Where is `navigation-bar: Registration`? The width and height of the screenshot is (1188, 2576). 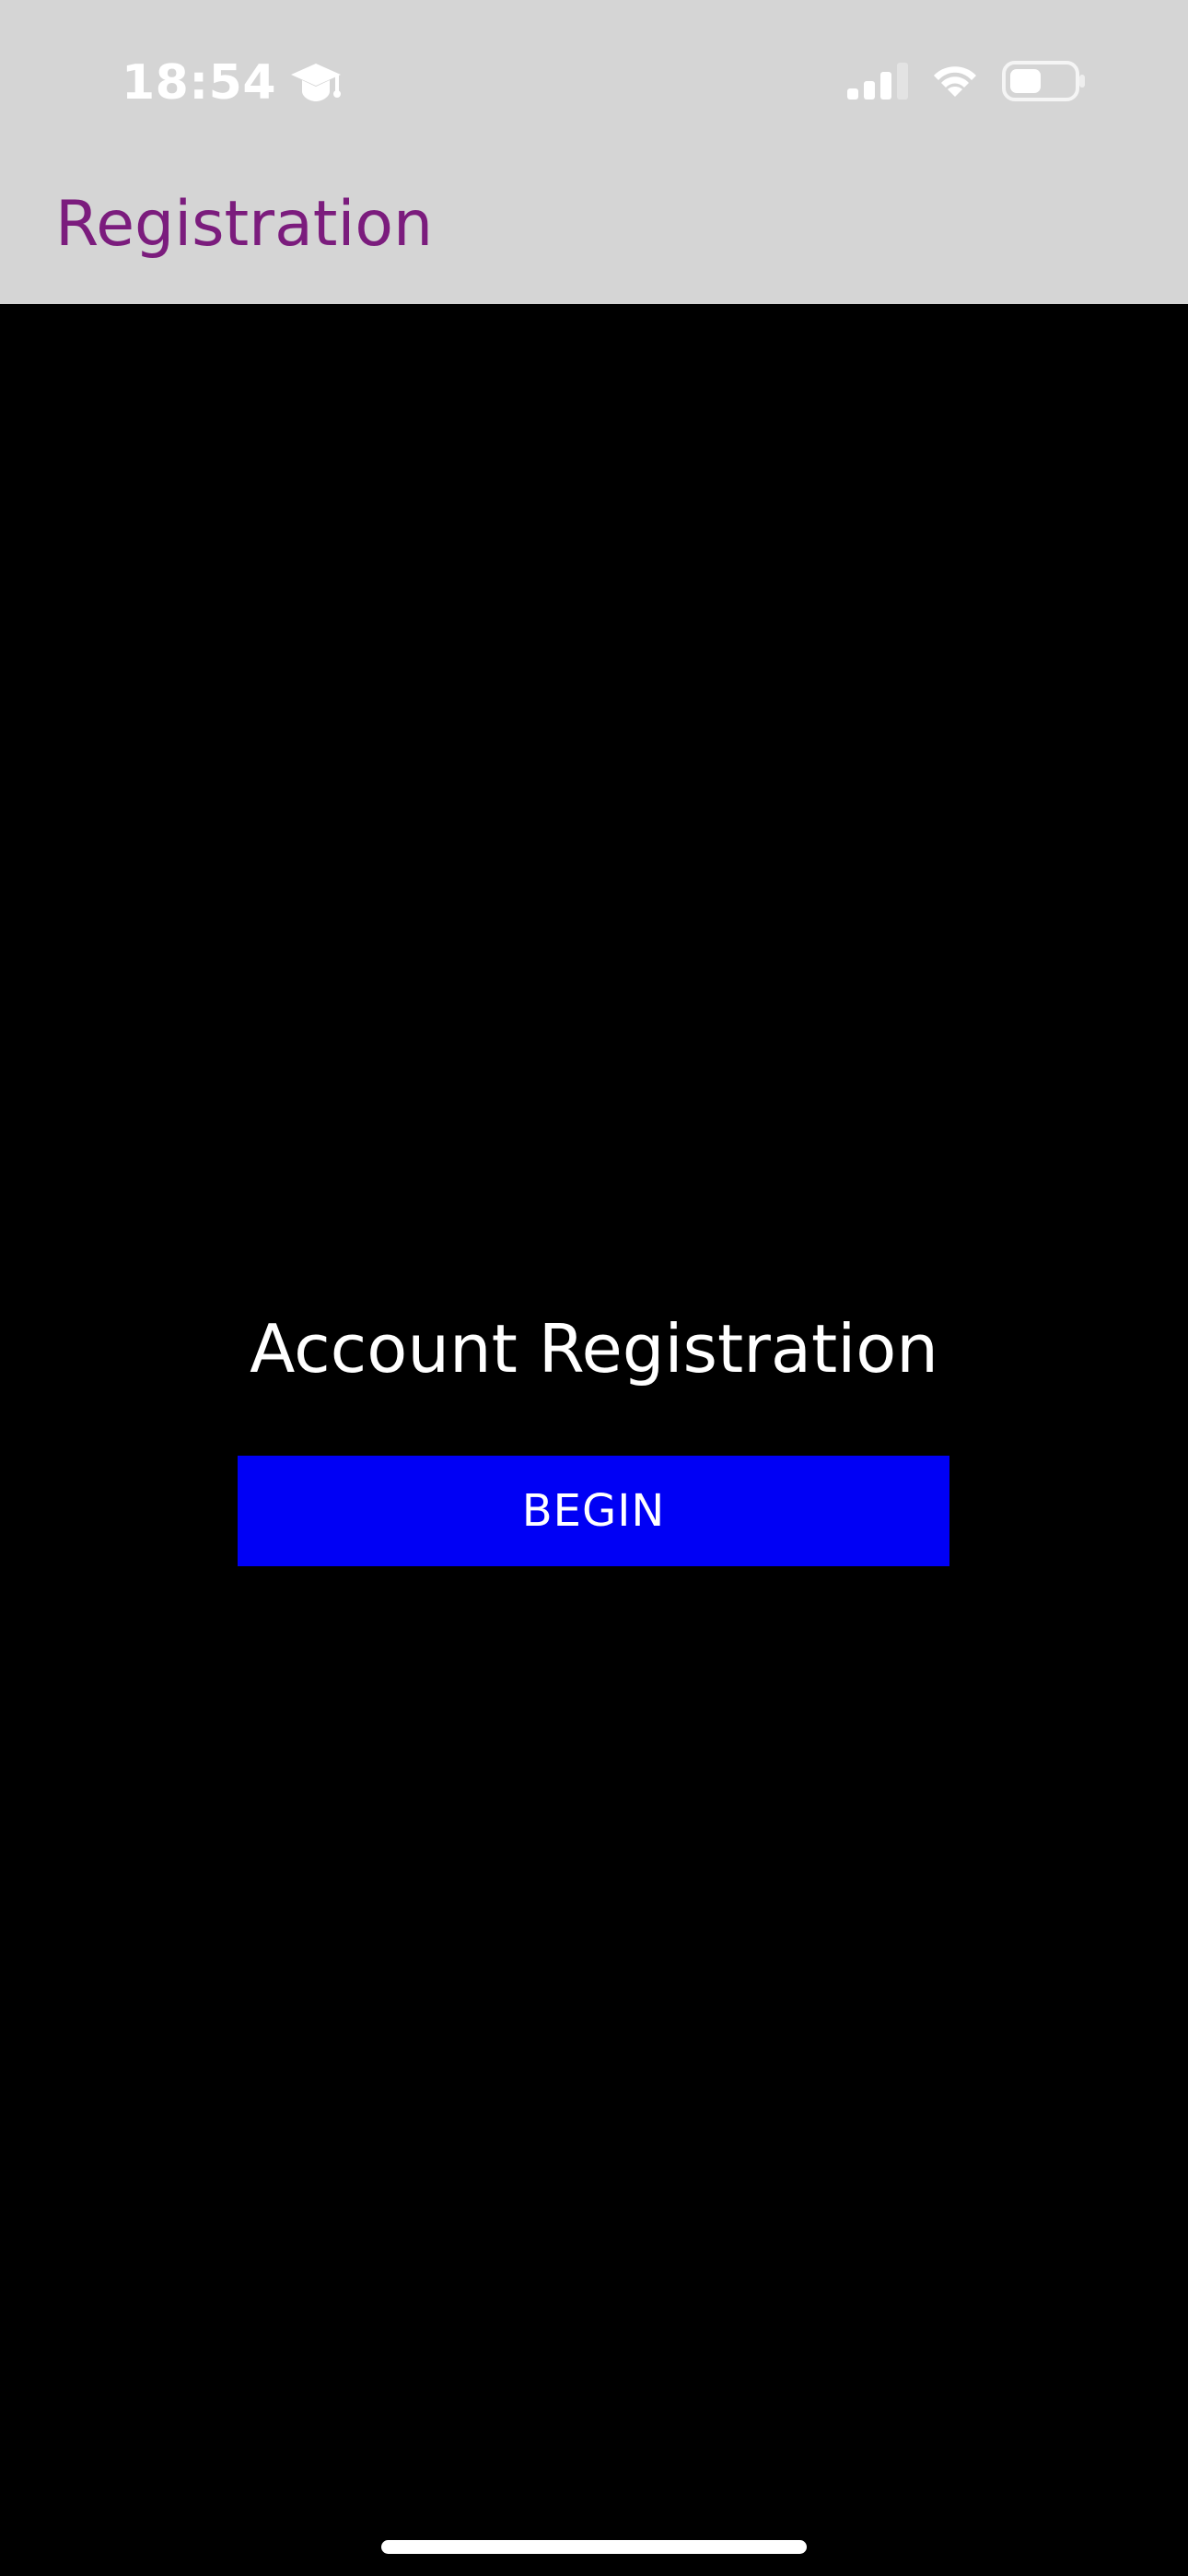
navigation-bar: Registration is located at coordinates (594, 235).